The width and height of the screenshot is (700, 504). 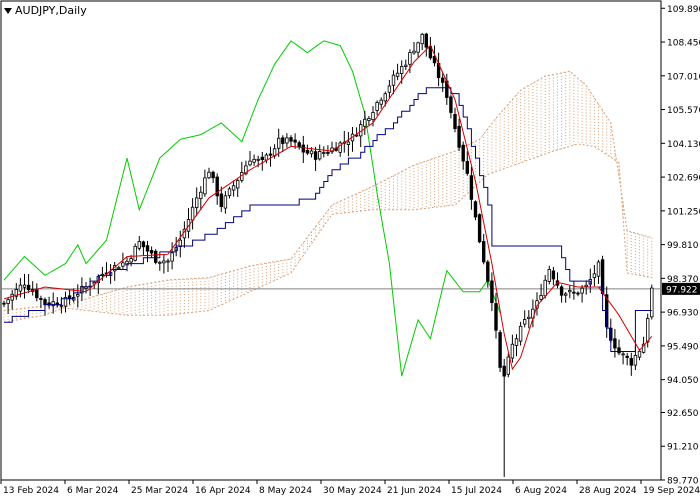 I want to click on x-axis-label: 15 Jul 2024, so click(x=476, y=491).